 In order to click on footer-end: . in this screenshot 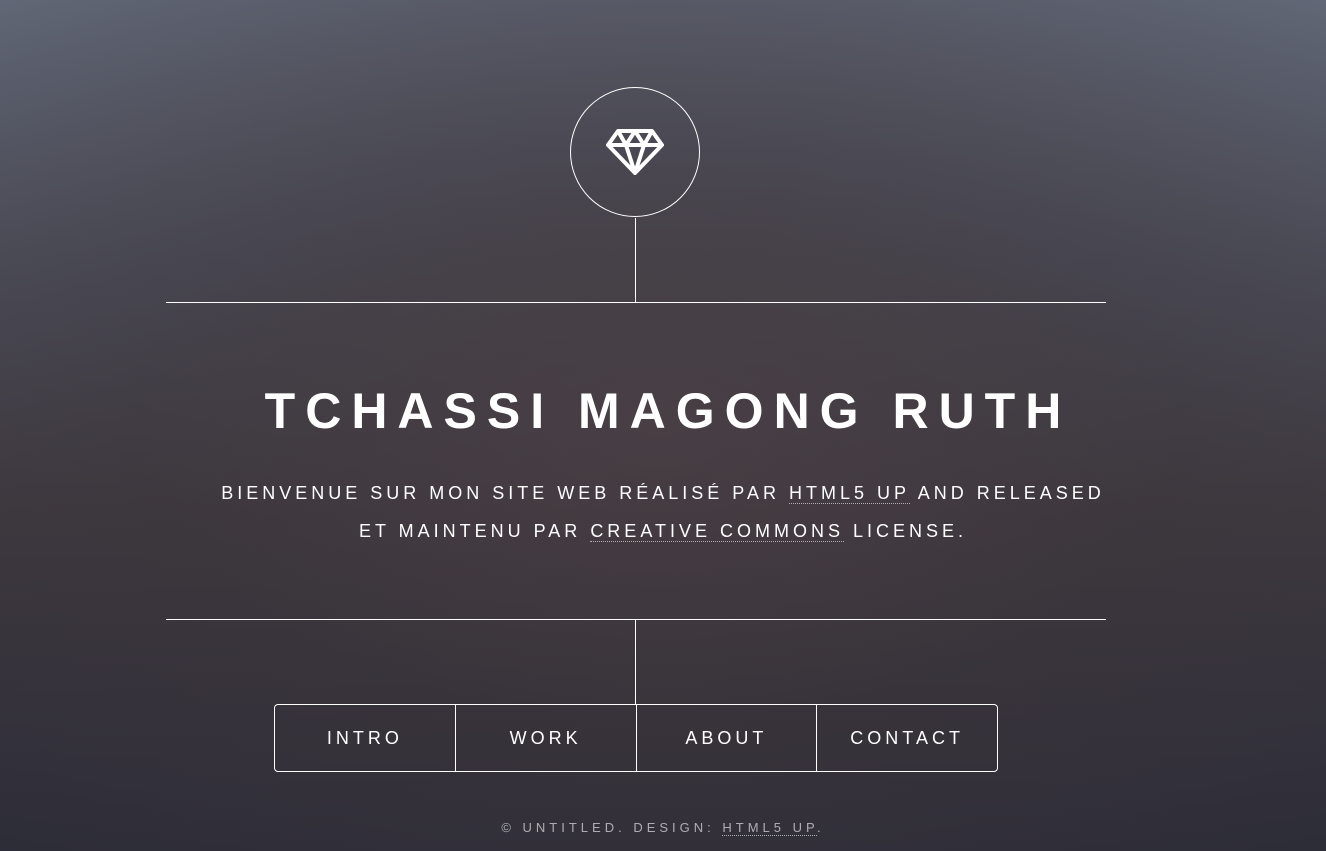, I will do `click(821, 827)`.